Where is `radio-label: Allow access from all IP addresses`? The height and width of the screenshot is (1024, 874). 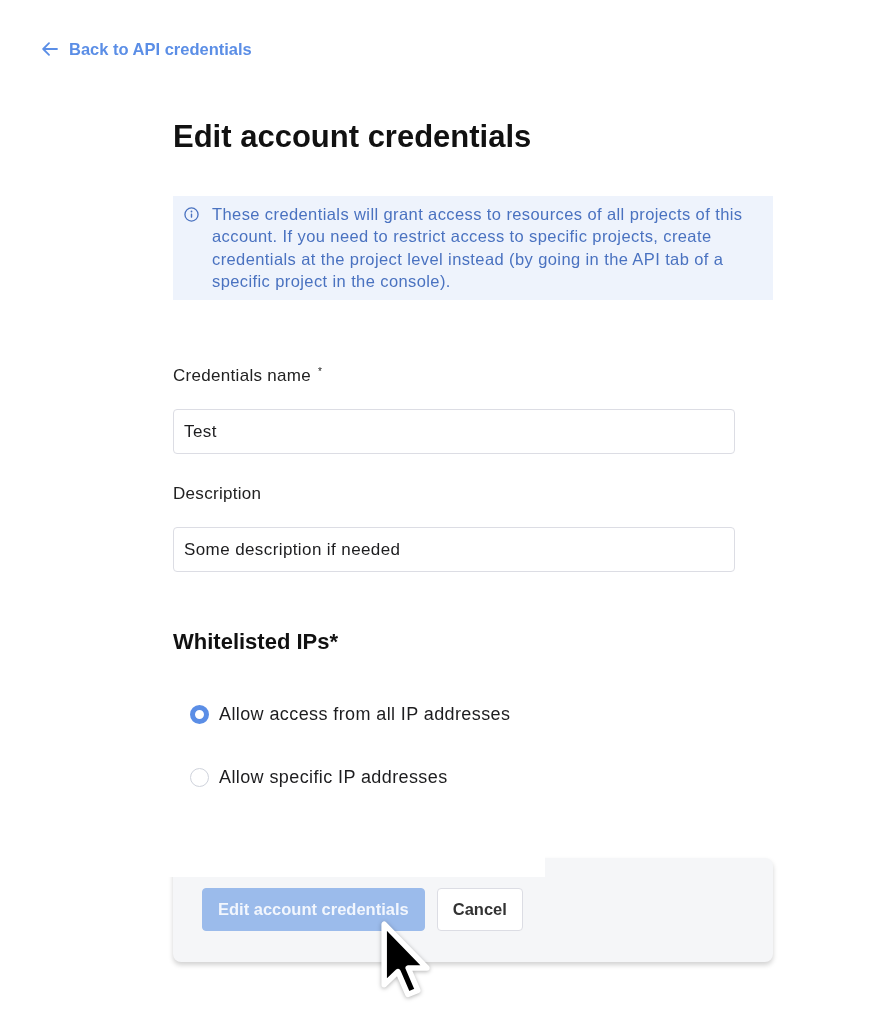
radio-label: Allow access from all IP addresses is located at coordinates (365, 714).